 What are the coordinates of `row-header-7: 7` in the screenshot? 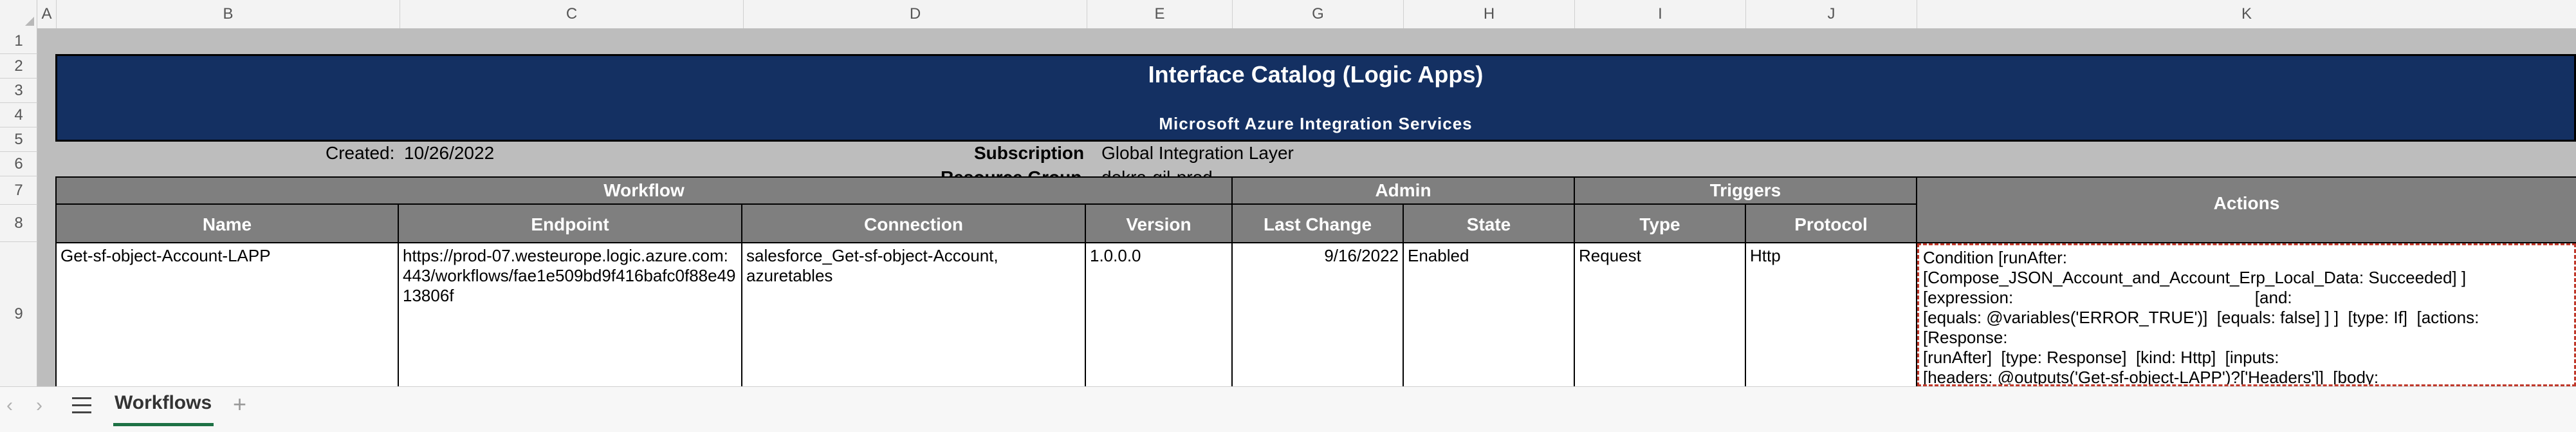 It's located at (18, 190).